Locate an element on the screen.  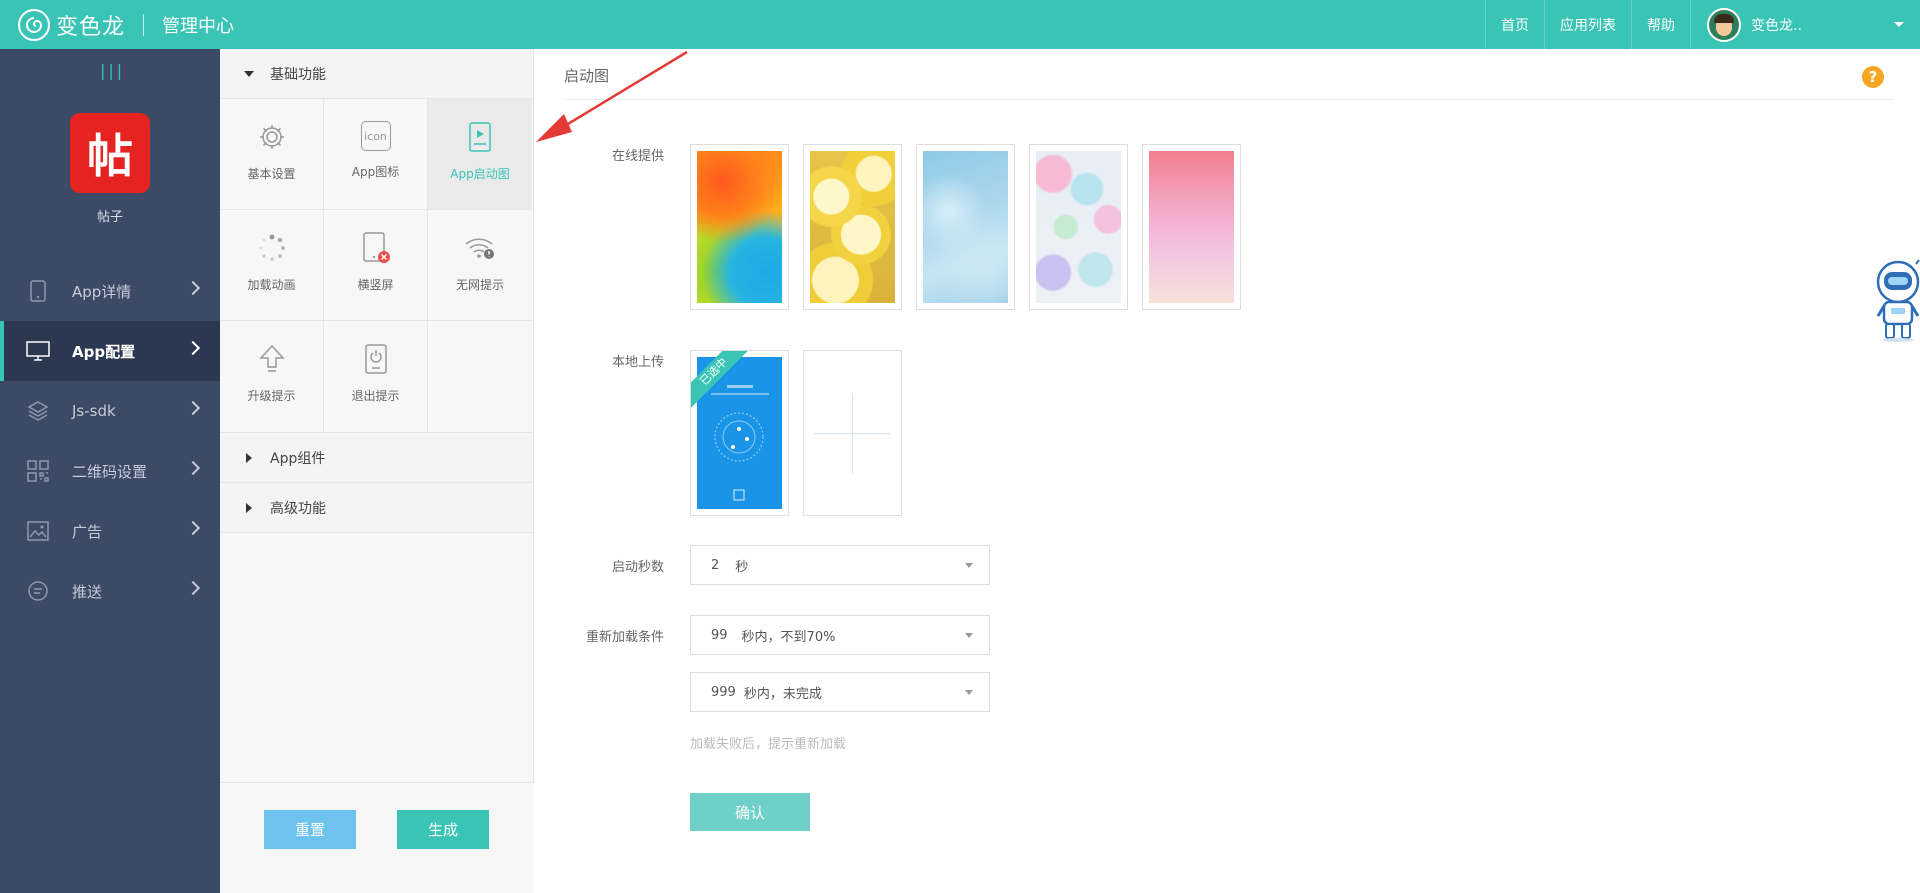
group-advanced-functions: 高级功能 is located at coordinates (376, 508).